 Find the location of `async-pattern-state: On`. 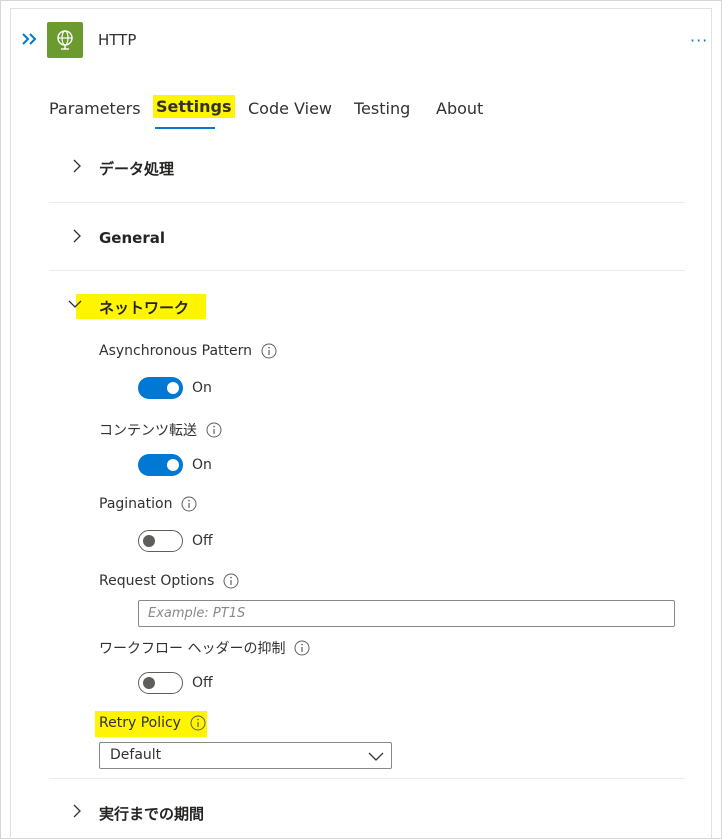

async-pattern-state: On is located at coordinates (202, 388).